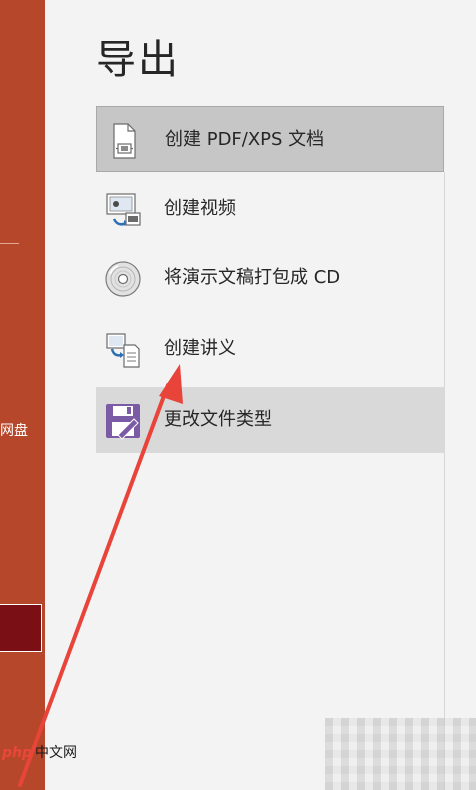  Describe the element at coordinates (123, 350) in the screenshot. I see `handout-icon` at that location.